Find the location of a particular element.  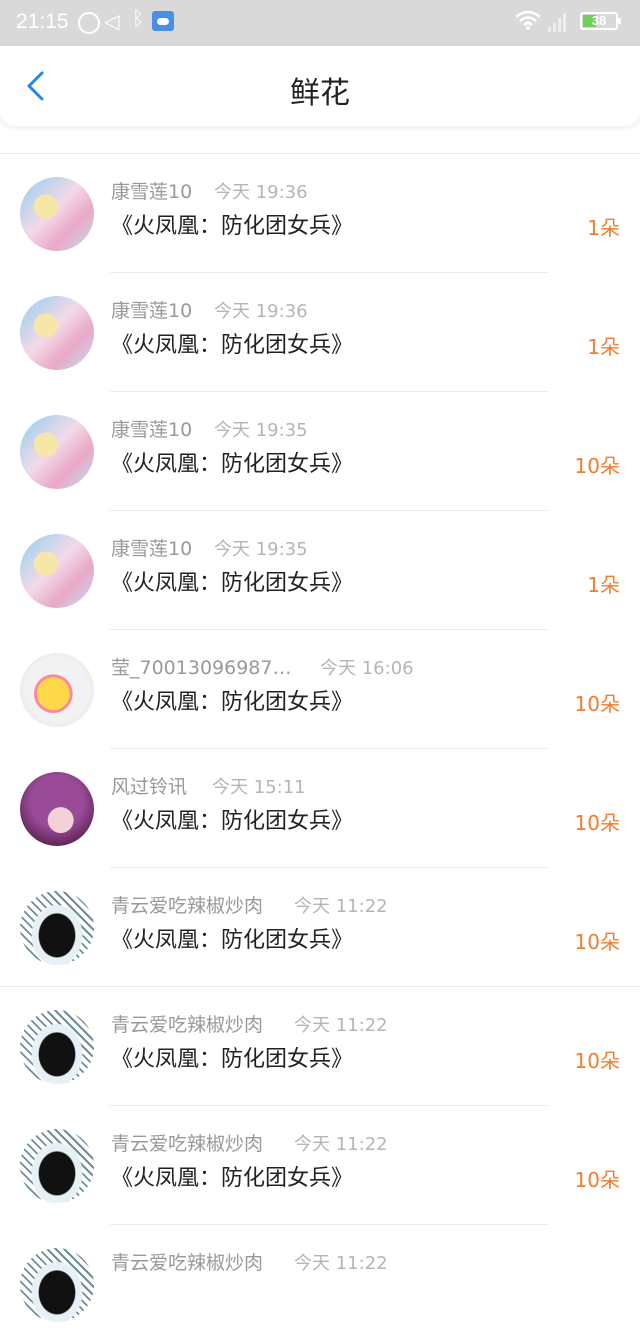

list-item: 康雪莲10 今天 19:35 《火凤凰：防化团女兵》 10朵 is located at coordinates (320, 451).